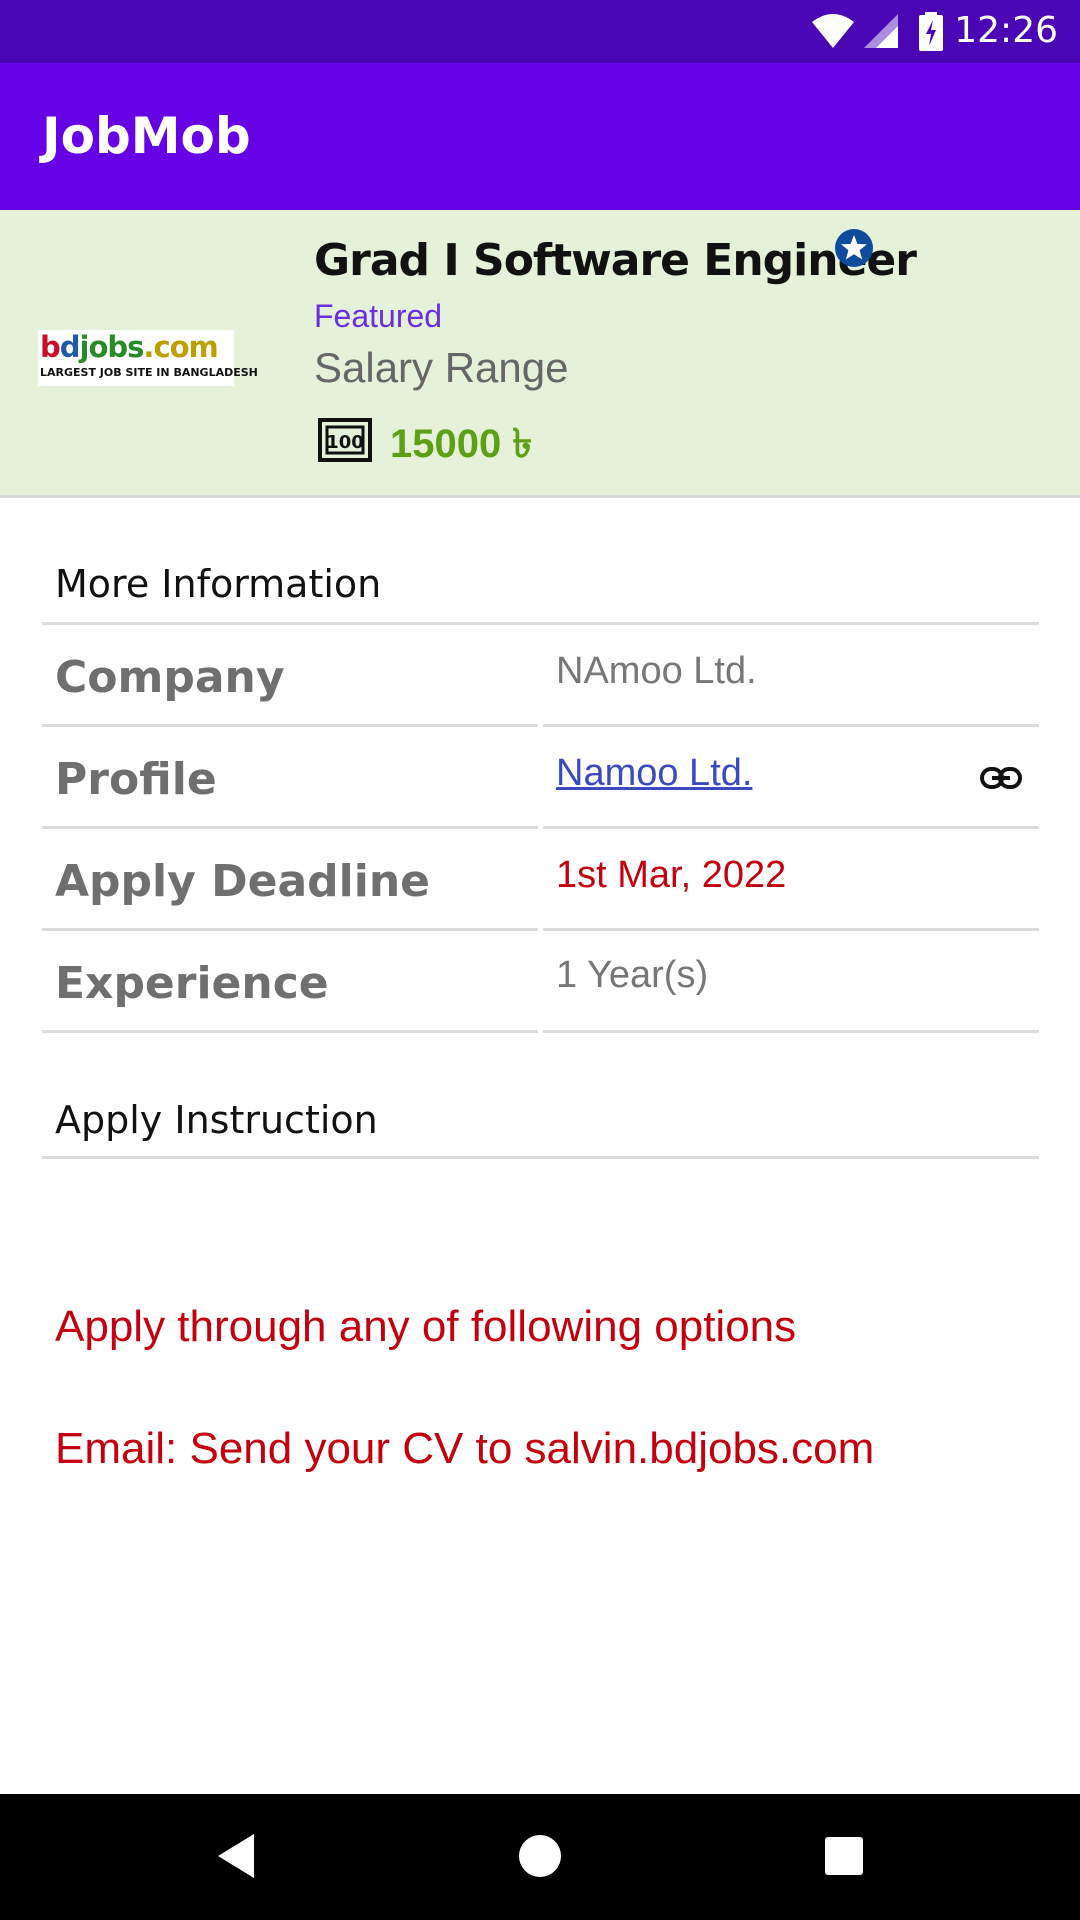 The image size is (1080, 1920). I want to click on experience-value: 1 Year(s), so click(632, 975).